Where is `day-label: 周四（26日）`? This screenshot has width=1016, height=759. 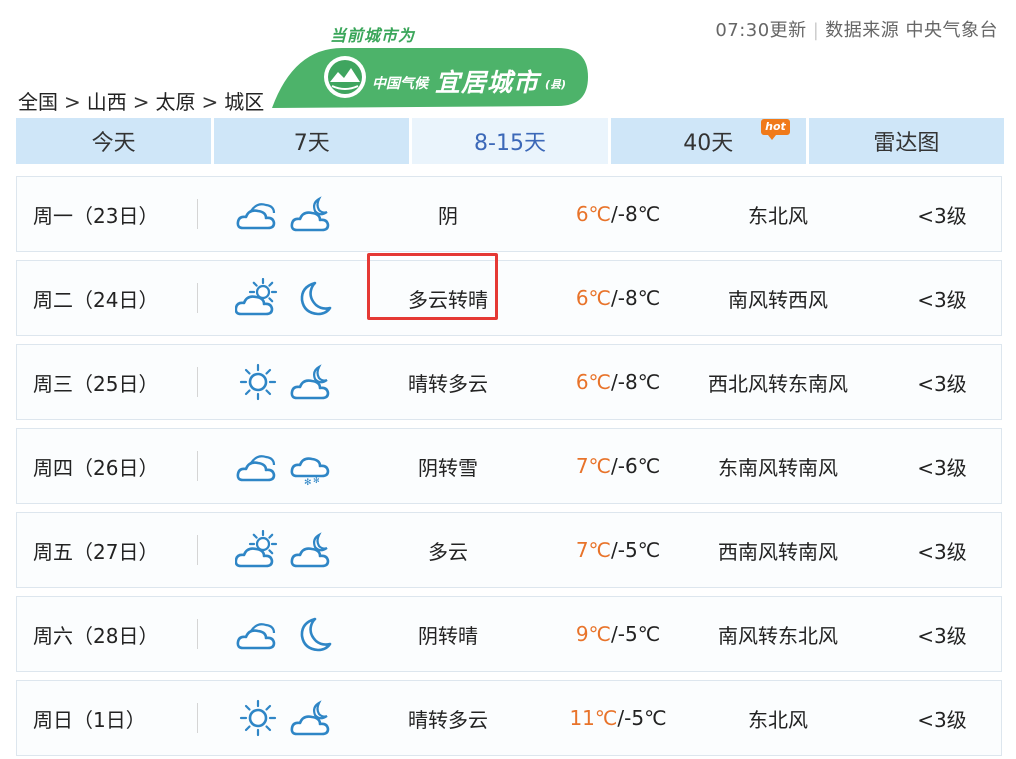 day-label: 周四（26日） is located at coordinates (96, 467).